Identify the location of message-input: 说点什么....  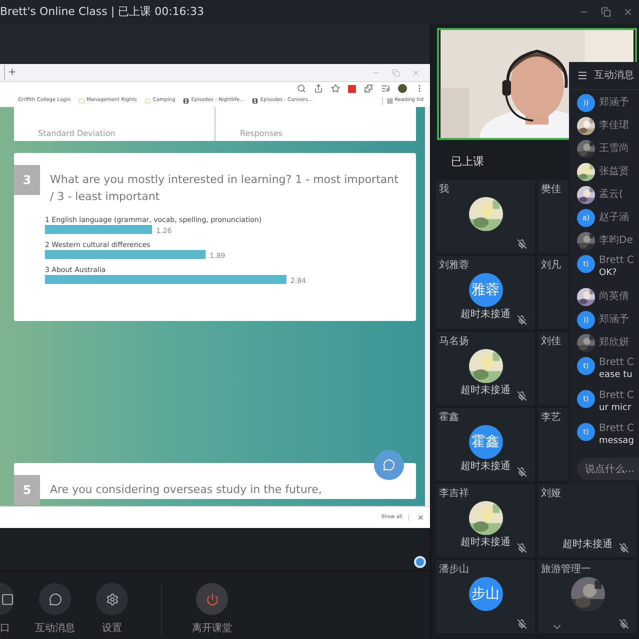
(608, 469).